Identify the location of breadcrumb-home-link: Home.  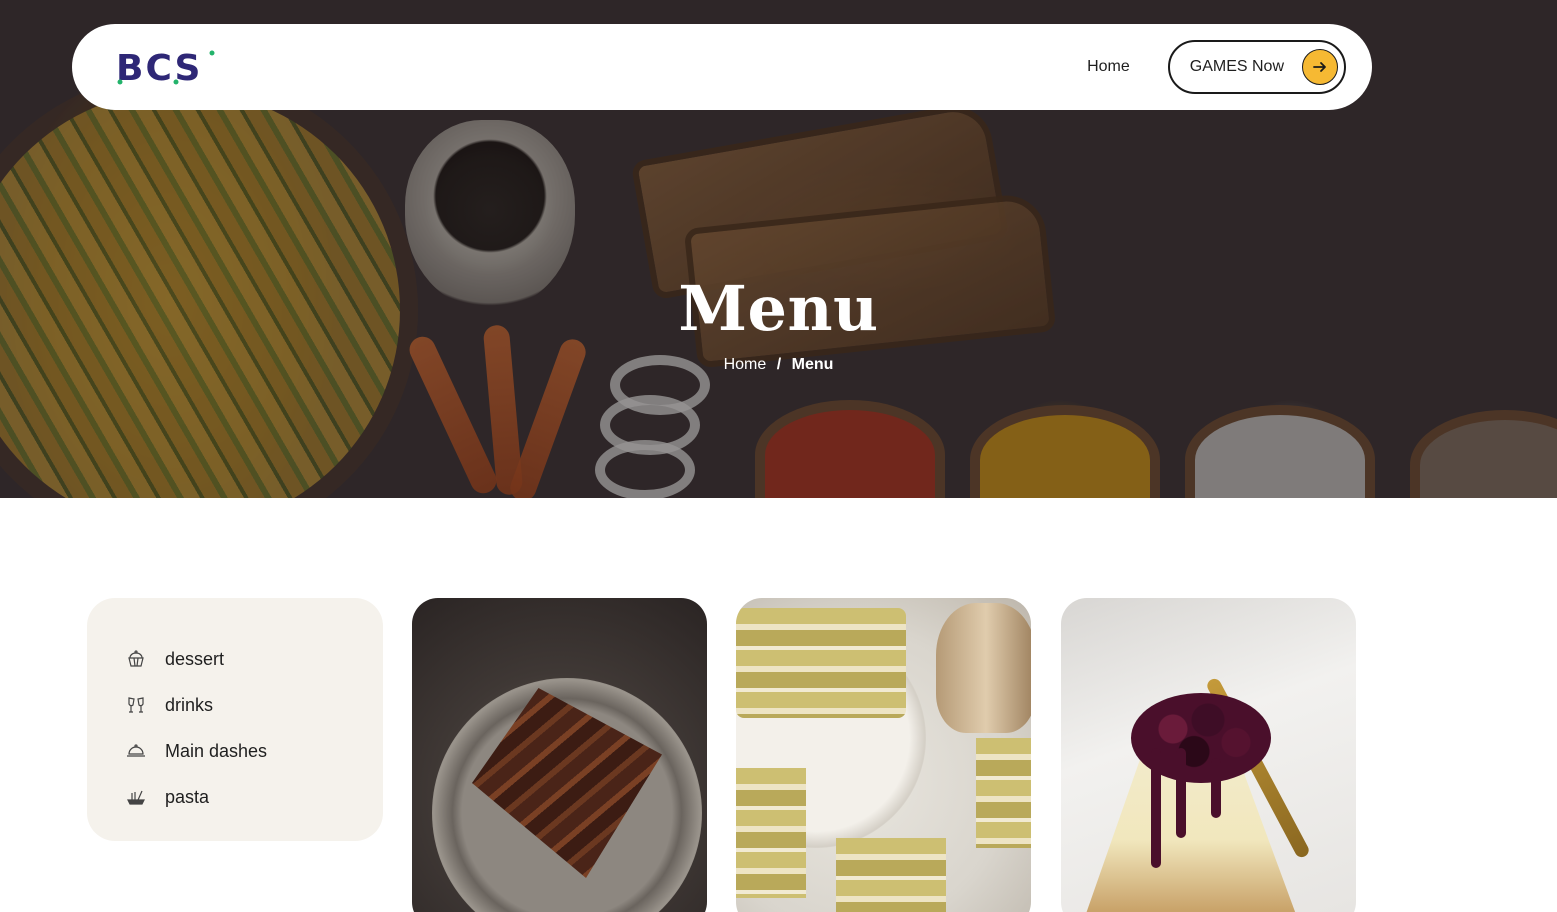
(745, 365).